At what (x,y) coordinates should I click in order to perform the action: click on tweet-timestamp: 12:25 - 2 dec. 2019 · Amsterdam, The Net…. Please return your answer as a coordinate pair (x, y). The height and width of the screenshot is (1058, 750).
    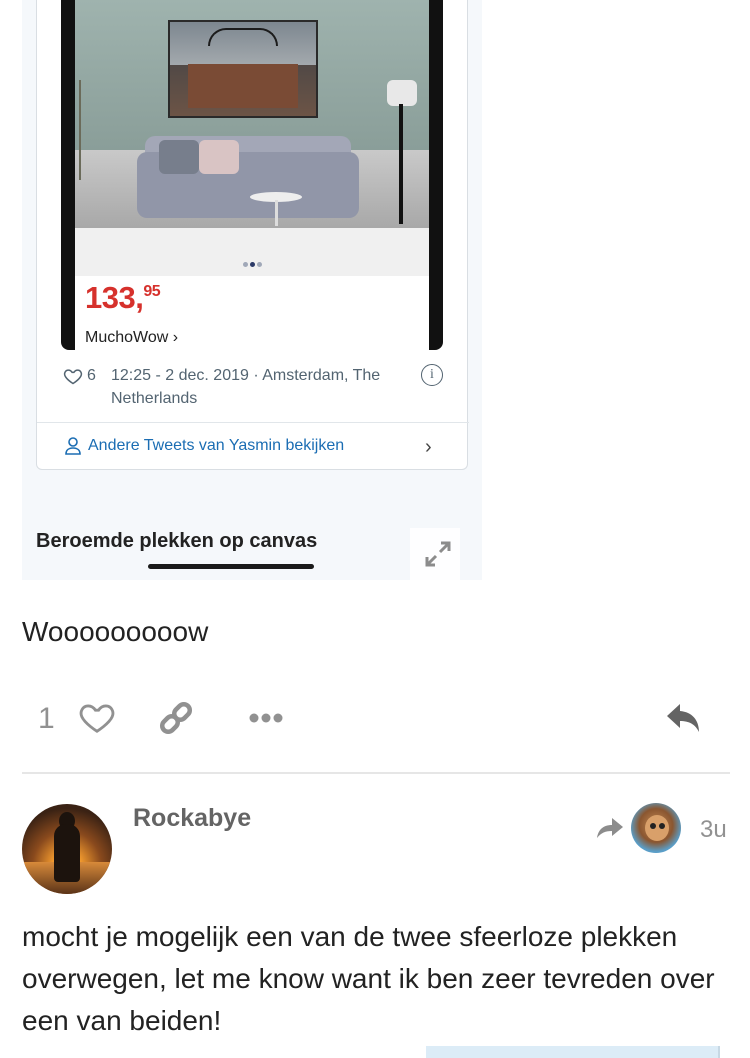
    Looking at the image, I should click on (261, 387).